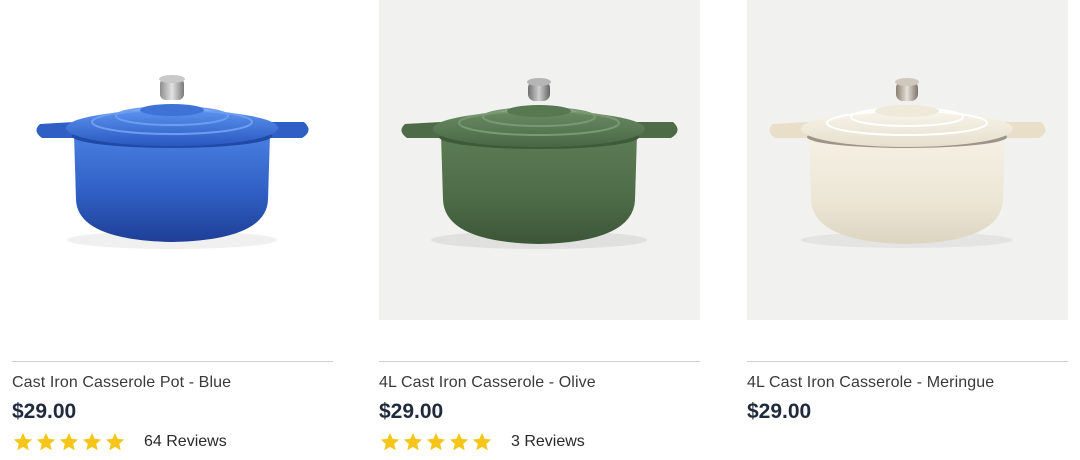 The image size is (1080, 460). What do you see at coordinates (870, 383) in the screenshot?
I see `product-title: 4L Cast Iron Casserole - Meringue` at bounding box center [870, 383].